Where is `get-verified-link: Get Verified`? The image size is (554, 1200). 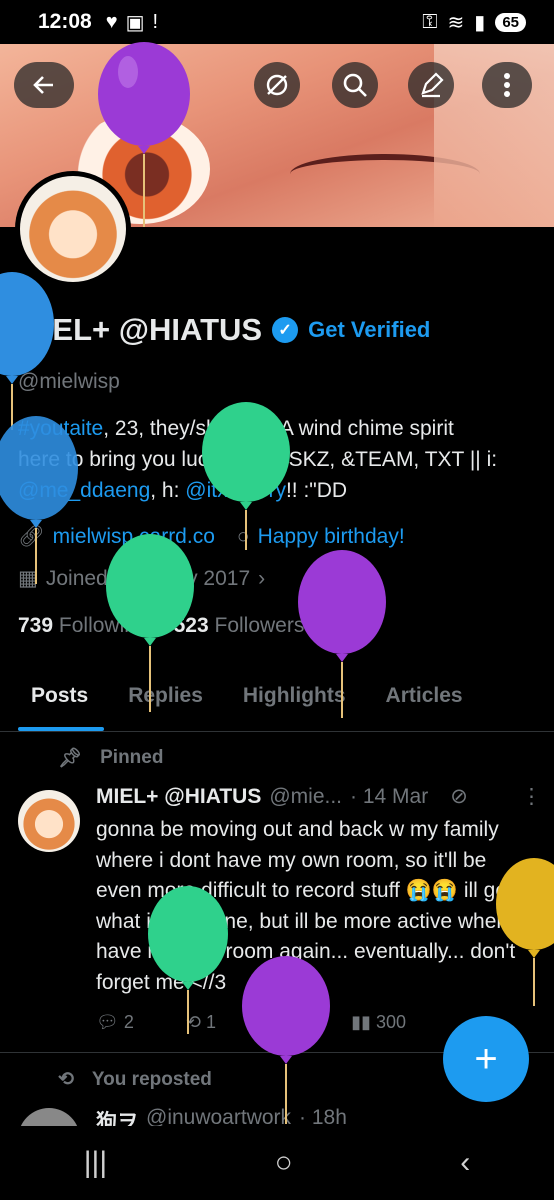 get-verified-link: Get Verified is located at coordinates (369, 330).